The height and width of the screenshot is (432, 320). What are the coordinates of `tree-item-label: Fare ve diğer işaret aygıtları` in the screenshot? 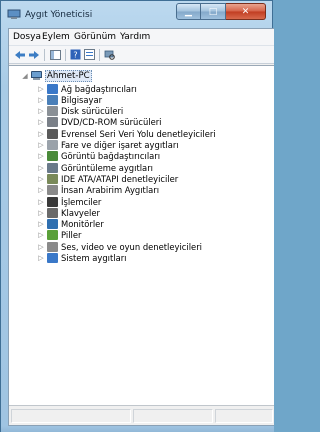 It's located at (120, 145).